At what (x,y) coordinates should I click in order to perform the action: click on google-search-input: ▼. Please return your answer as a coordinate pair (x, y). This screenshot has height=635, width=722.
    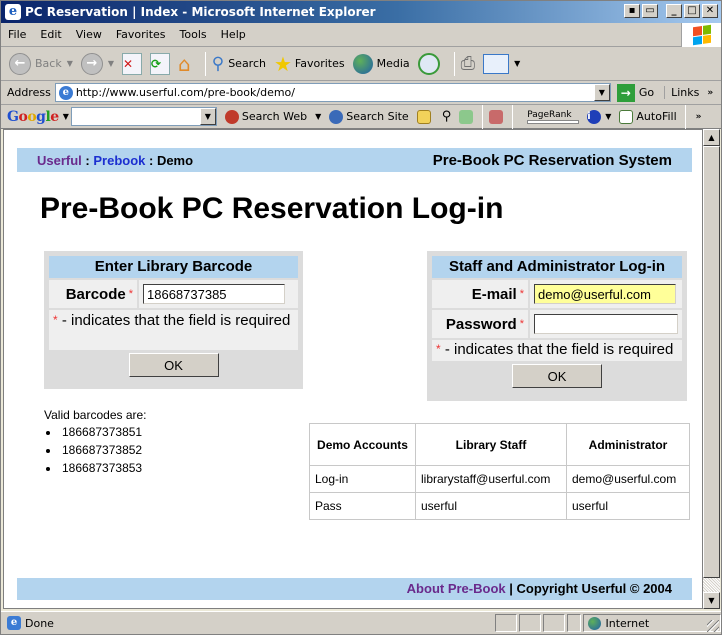
    Looking at the image, I should click on (143, 116).